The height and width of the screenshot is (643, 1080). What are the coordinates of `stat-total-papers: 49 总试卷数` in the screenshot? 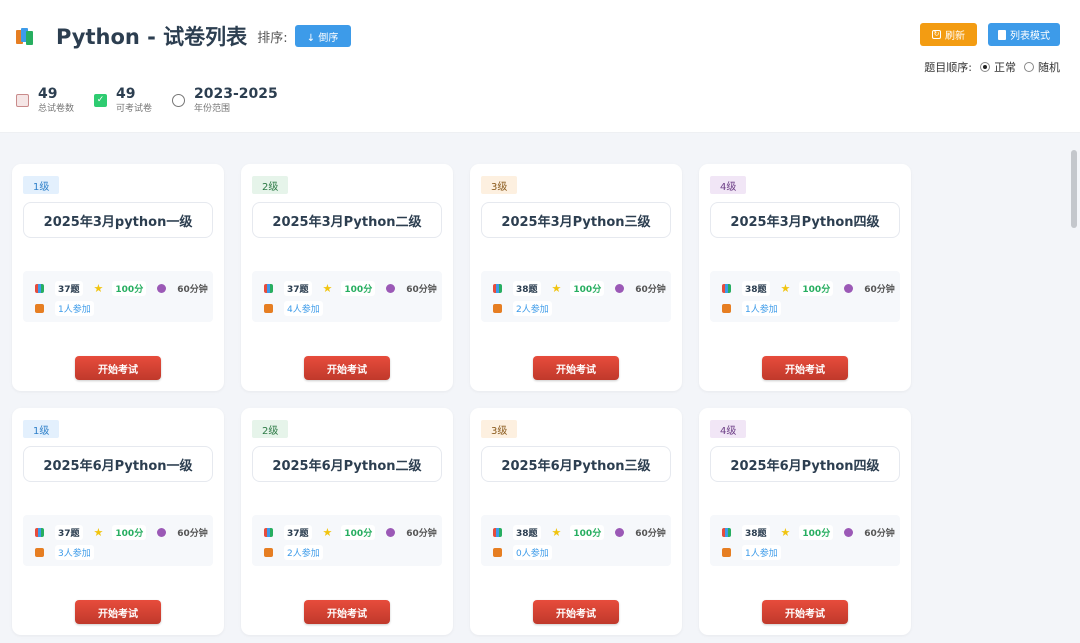 It's located at (45, 100).